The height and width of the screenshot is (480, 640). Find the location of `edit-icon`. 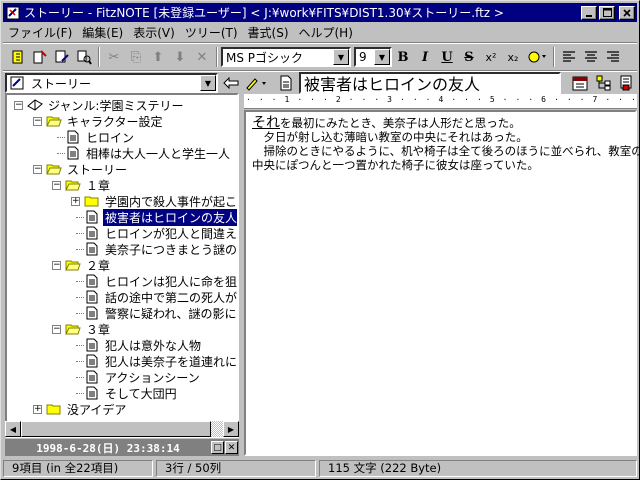

edit-icon is located at coordinates (62, 57).